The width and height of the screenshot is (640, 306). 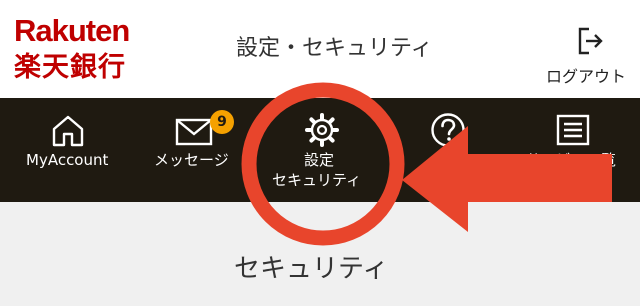 What do you see at coordinates (222, 122) in the screenshot?
I see `message-count-badge: 9` at bounding box center [222, 122].